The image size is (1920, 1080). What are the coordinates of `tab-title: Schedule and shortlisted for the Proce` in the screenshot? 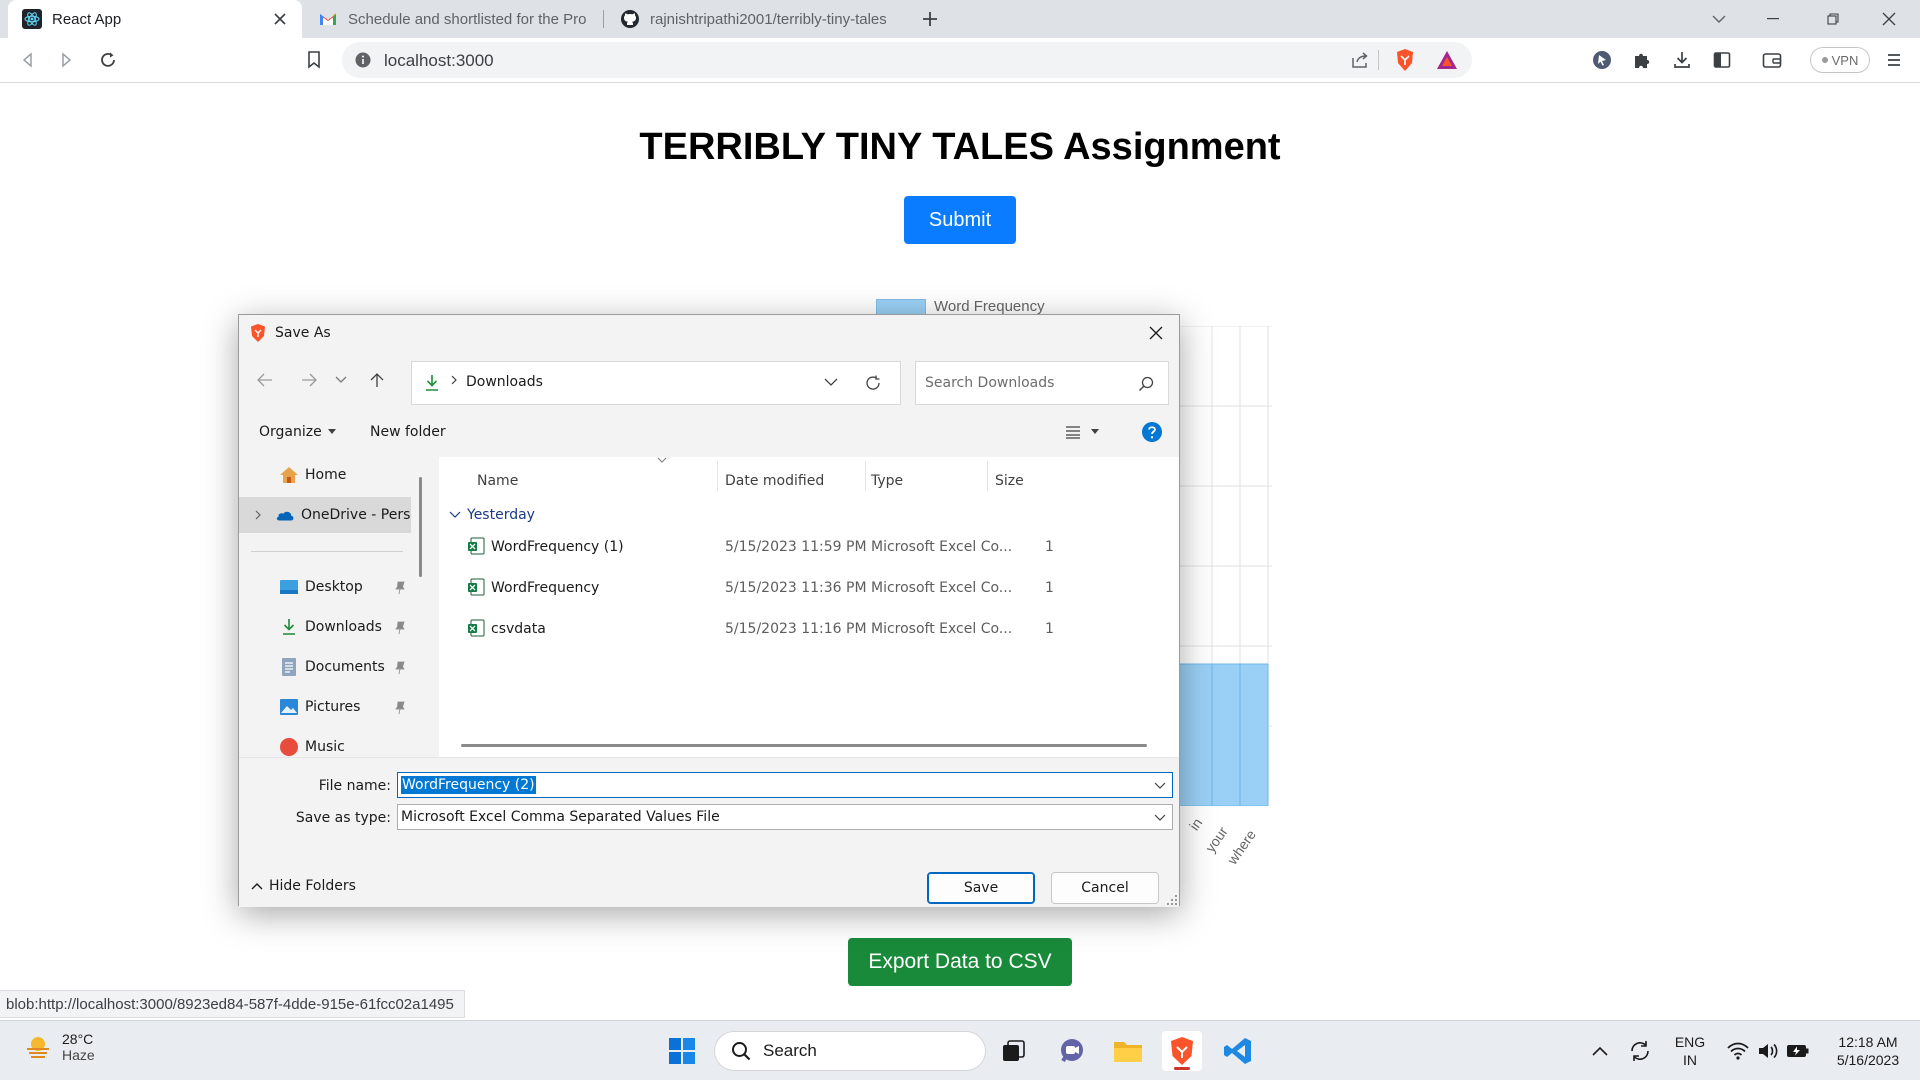 It's located at (467, 19).